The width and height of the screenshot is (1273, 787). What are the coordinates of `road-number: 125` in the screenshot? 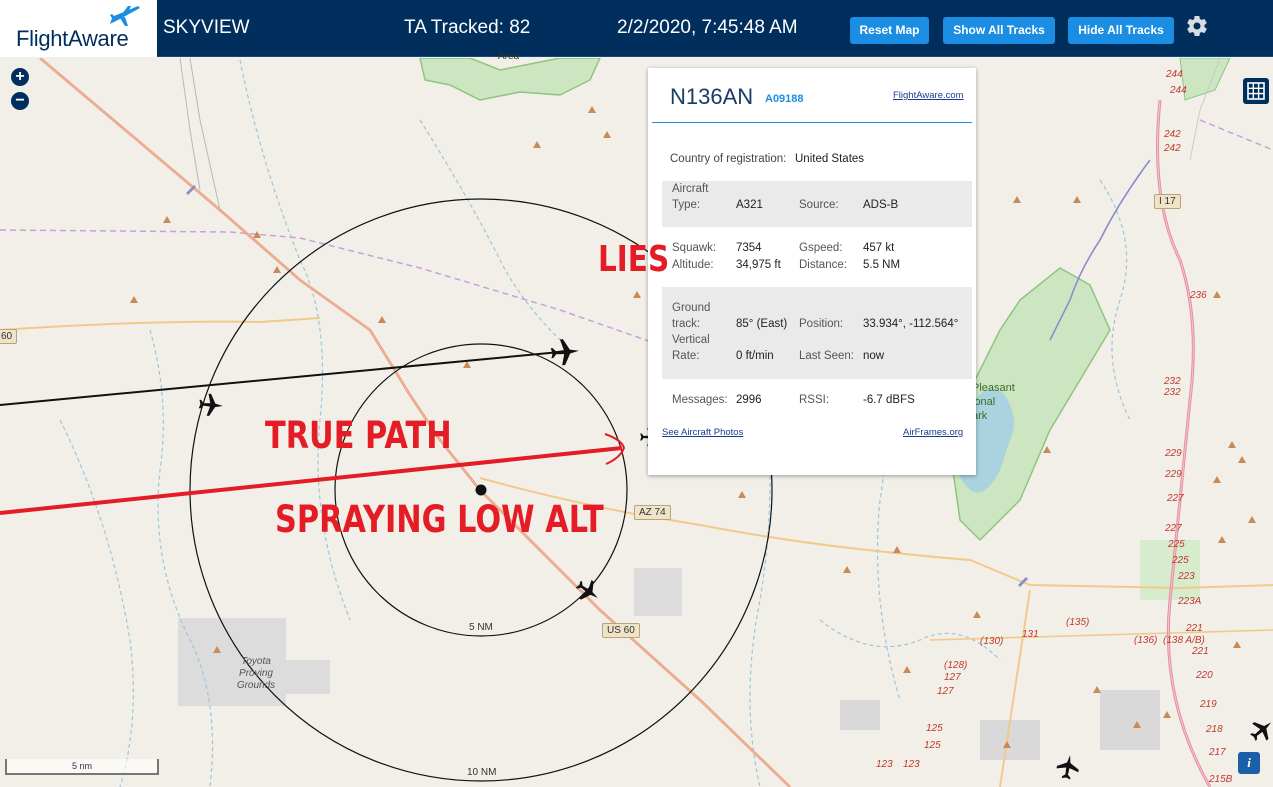 It's located at (932, 745).